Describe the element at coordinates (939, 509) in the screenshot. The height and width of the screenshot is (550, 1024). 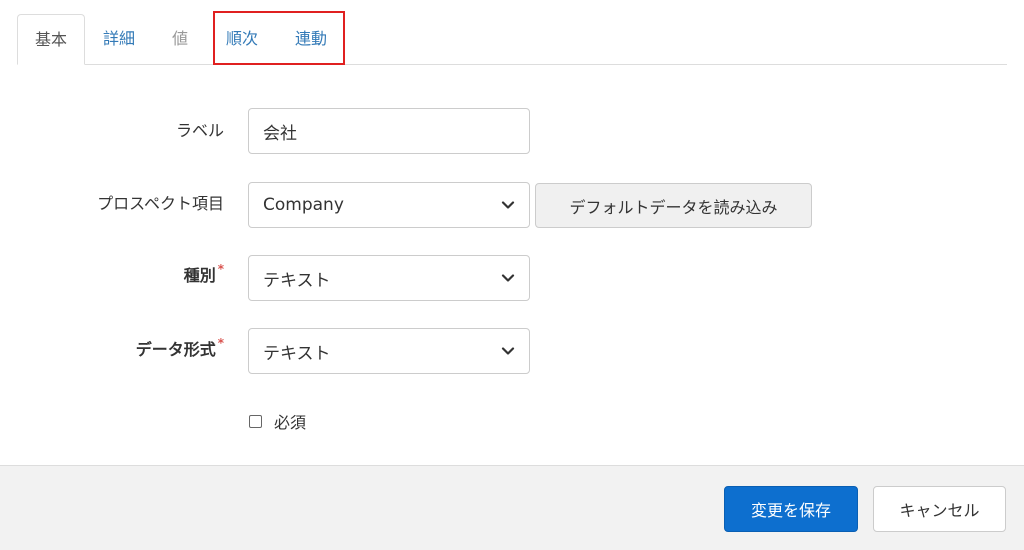
I see `cancel-button: キャンセル` at that location.